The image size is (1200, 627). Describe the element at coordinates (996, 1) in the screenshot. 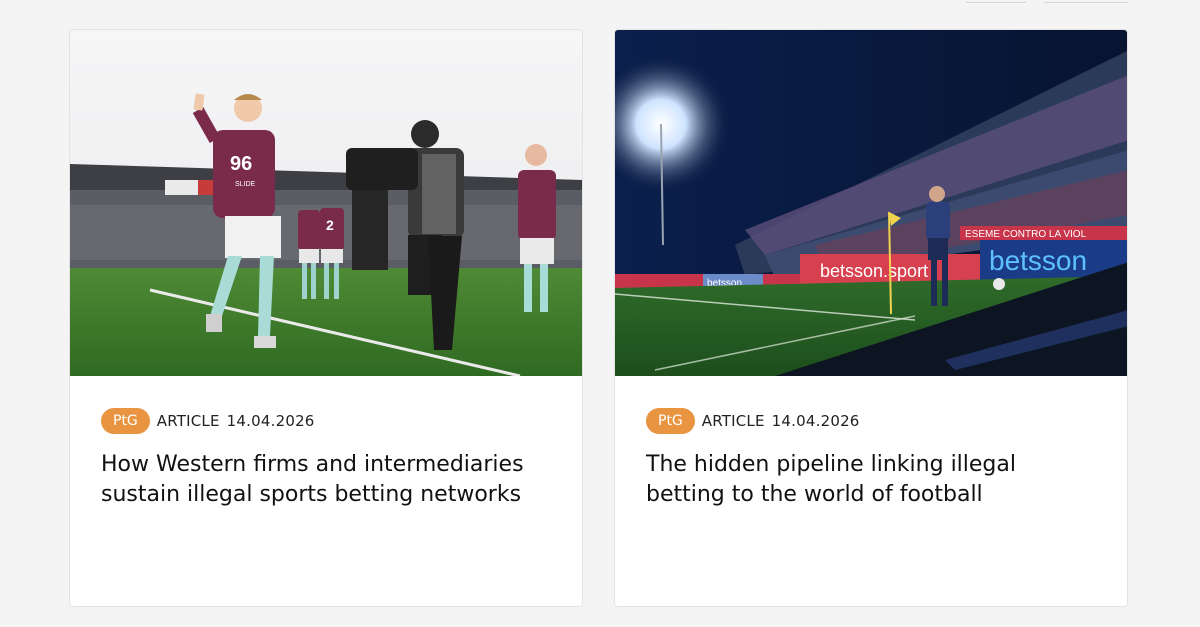

I see `top-control-left` at that location.